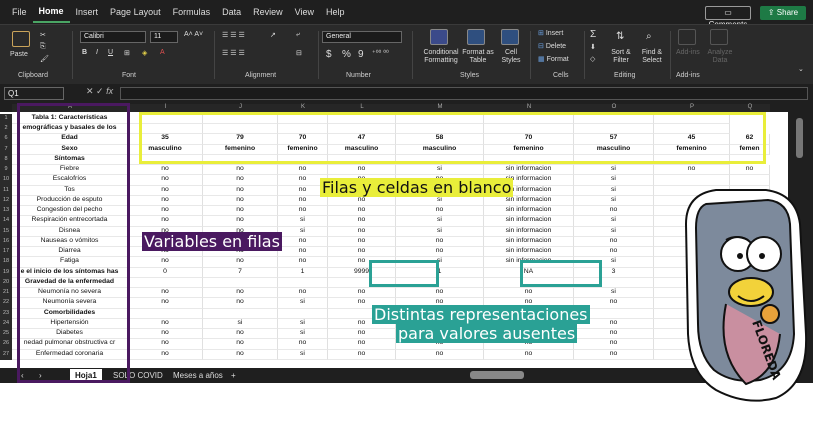 The image size is (813, 422). Describe the element at coordinates (478, 57) in the screenshot. I see `format-as-table-label: Format as Table` at that location.